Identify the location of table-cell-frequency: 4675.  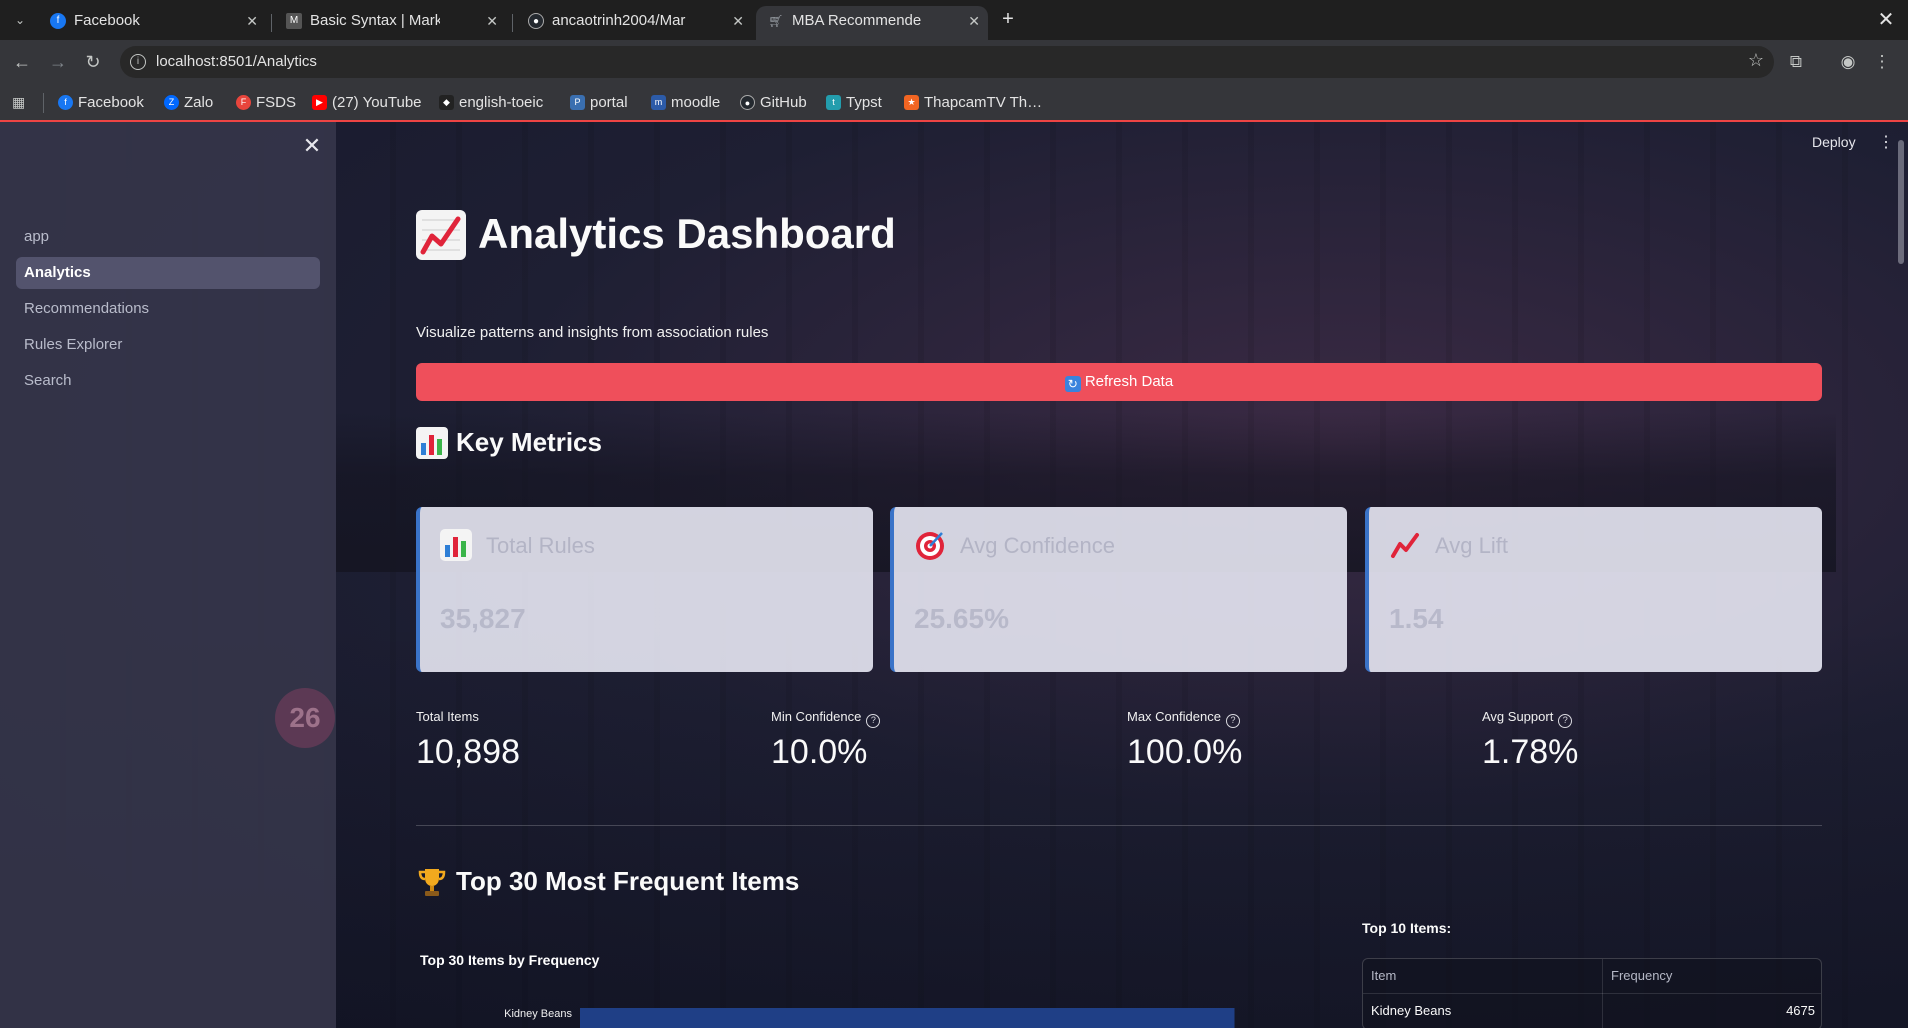
(1800, 1010).